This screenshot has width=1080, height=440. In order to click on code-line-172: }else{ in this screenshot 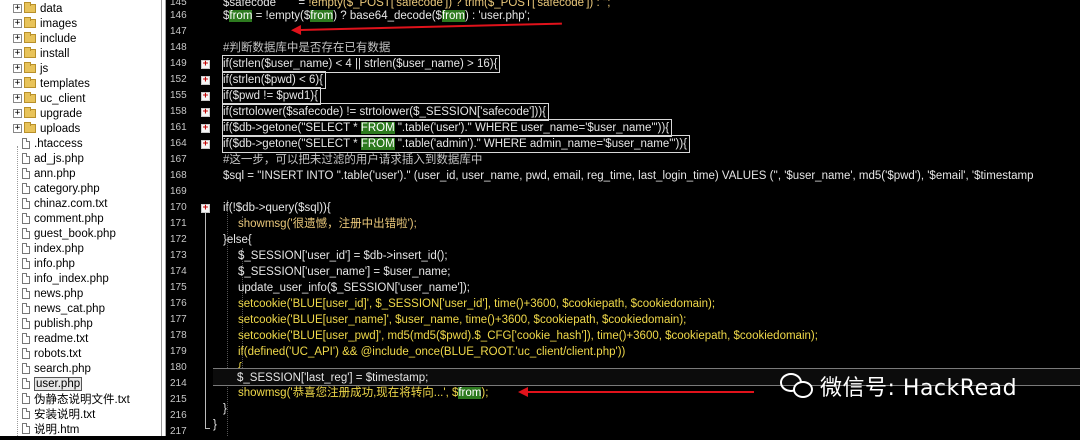, I will do `click(237, 240)`.